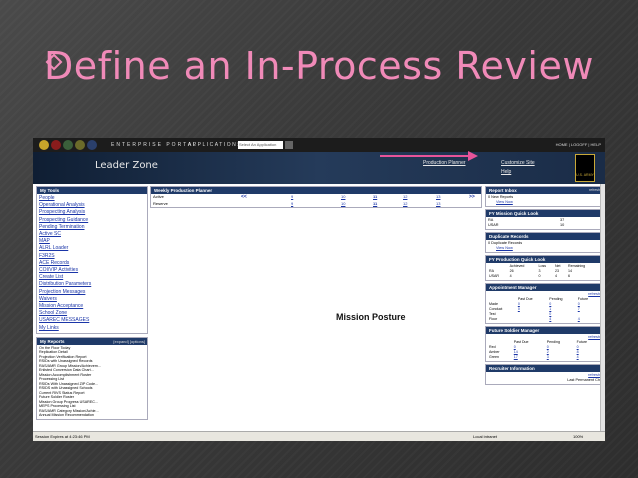  What do you see at coordinates (92, 292) in the screenshot?
I see `tool-link: Projection Messages` at bounding box center [92, 292].